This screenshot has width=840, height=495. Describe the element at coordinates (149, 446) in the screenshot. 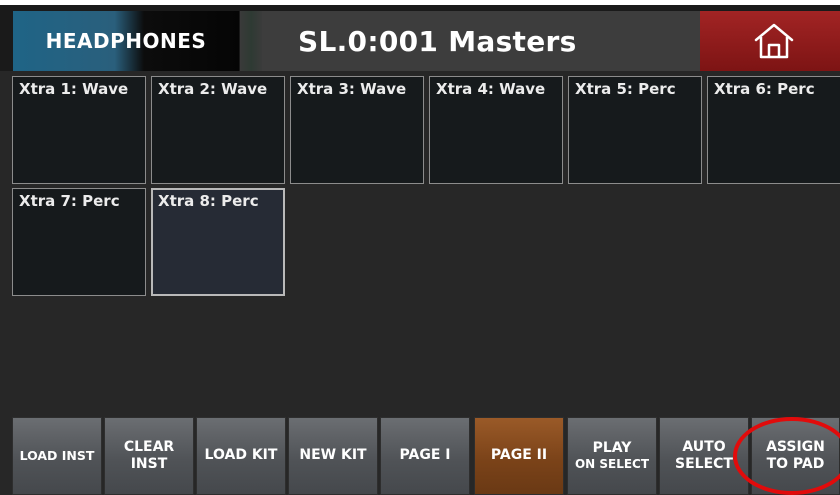

I see `button-label: CLEAR` at that location.